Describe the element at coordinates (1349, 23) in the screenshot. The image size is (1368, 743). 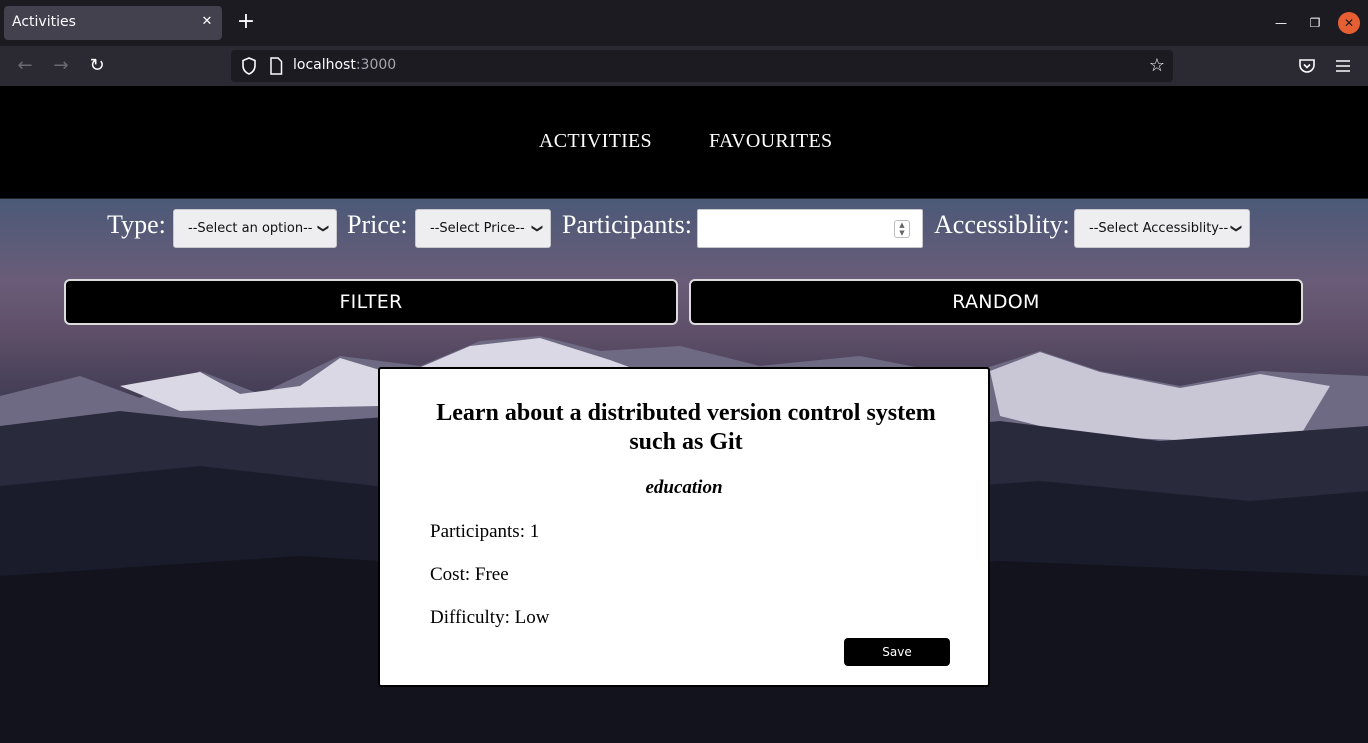
I see `window-close-icon: ✕` at that location.